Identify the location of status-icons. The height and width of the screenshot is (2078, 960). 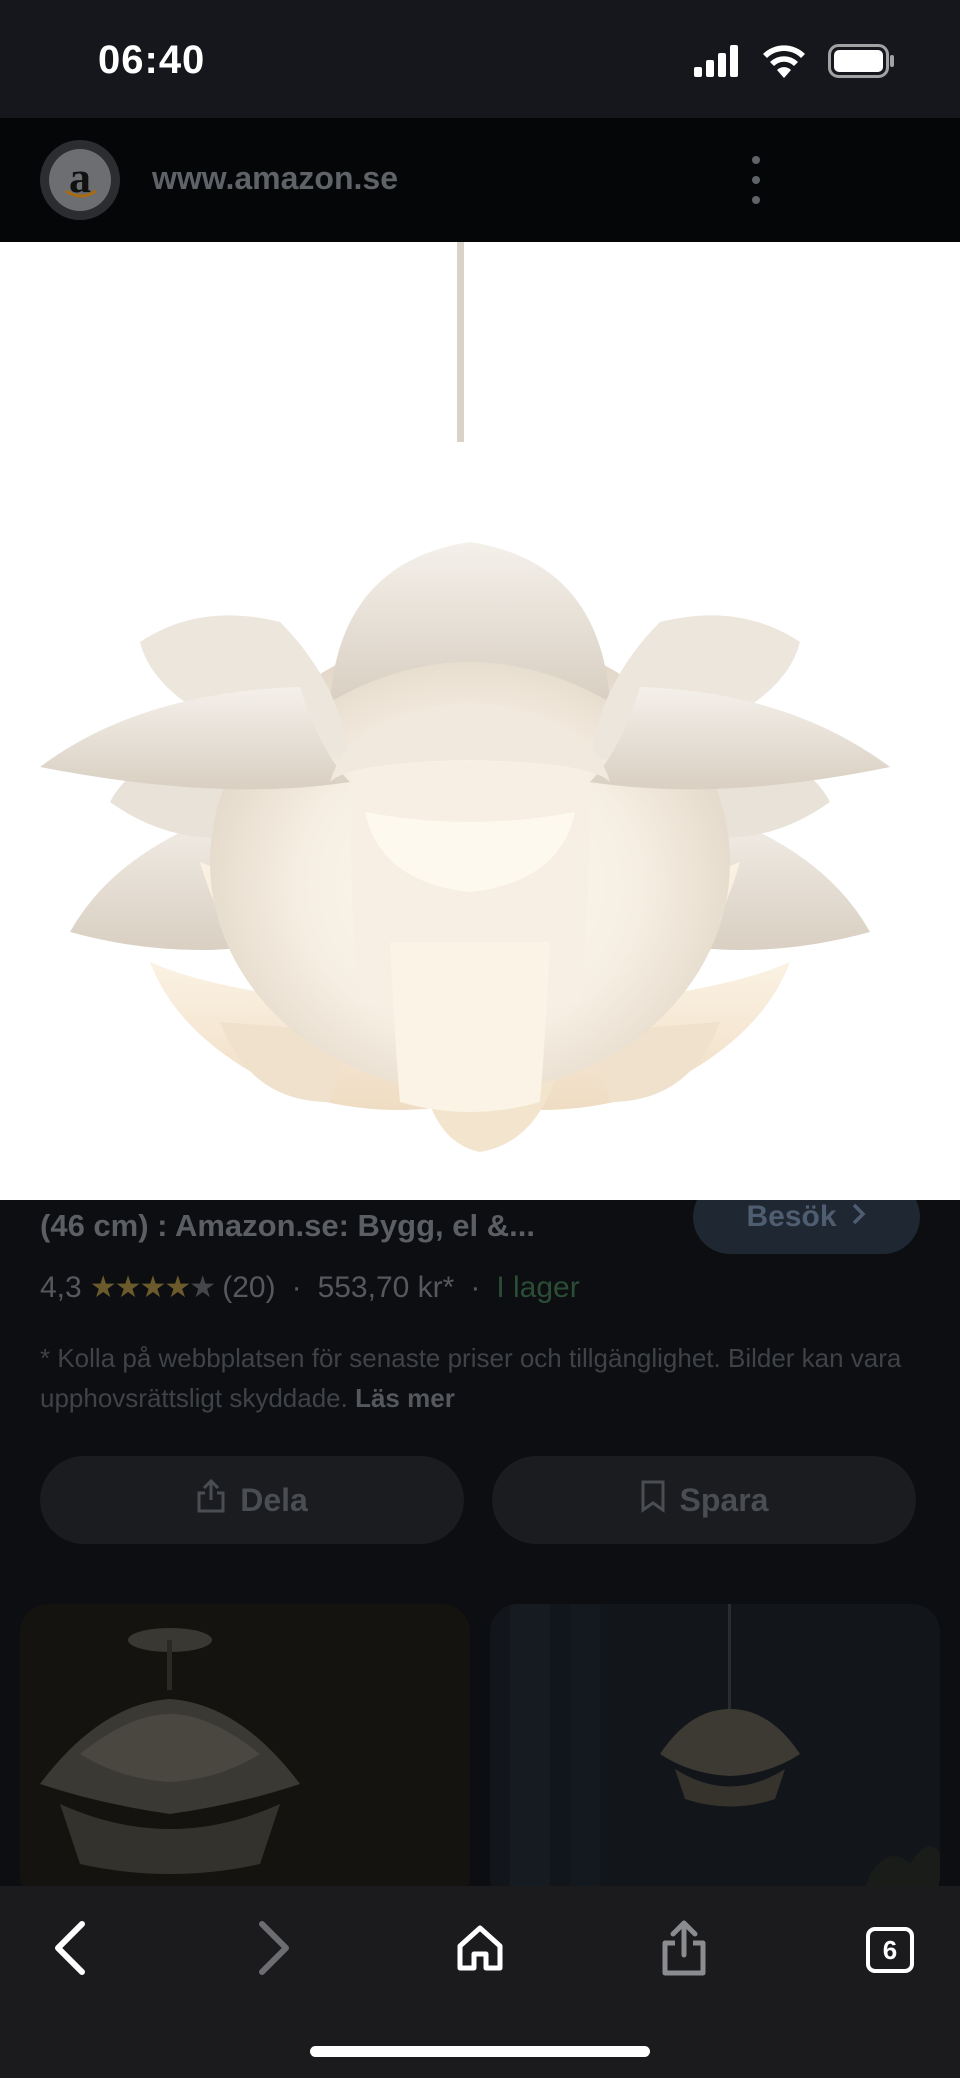
(795, 63).